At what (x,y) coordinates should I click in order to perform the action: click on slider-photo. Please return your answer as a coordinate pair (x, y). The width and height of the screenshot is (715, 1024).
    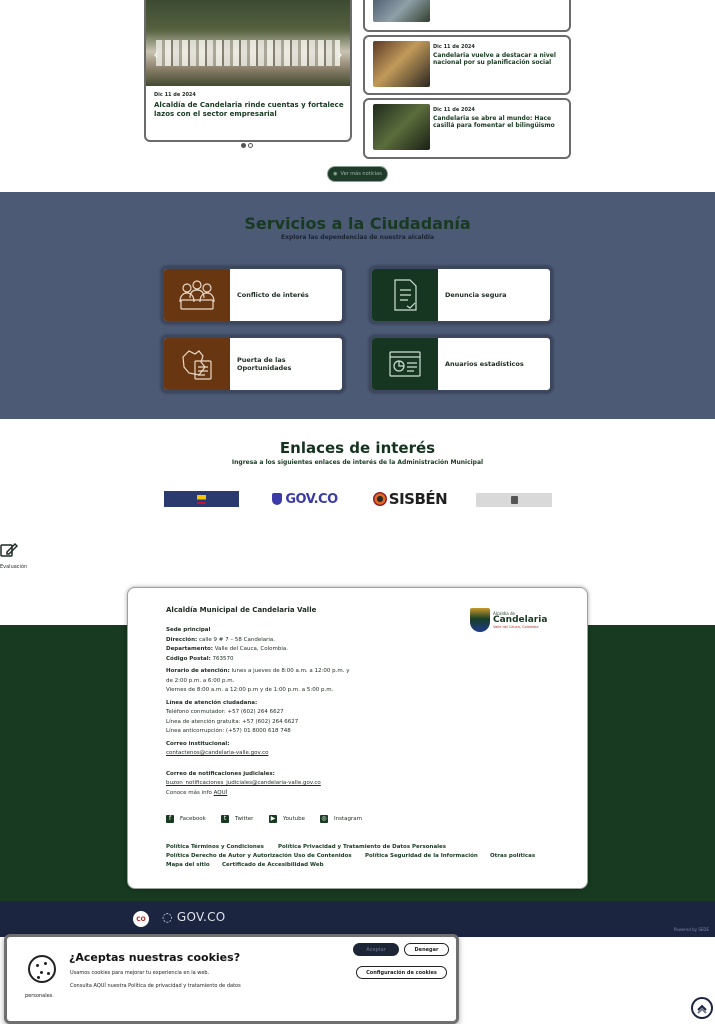
    Looking at the image, I should click on (248, 43).